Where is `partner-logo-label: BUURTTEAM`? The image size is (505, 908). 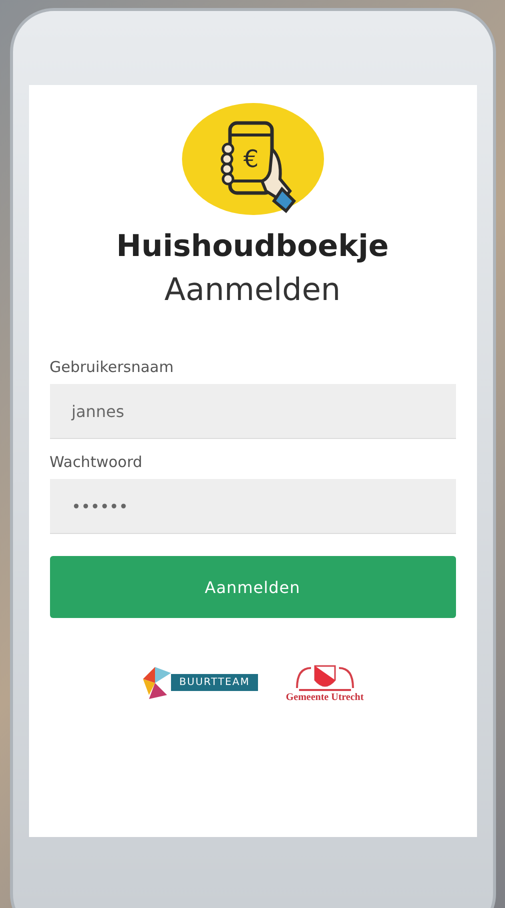 partner-logo-label: BUURTTEAM is located at coordinates (214, 682).